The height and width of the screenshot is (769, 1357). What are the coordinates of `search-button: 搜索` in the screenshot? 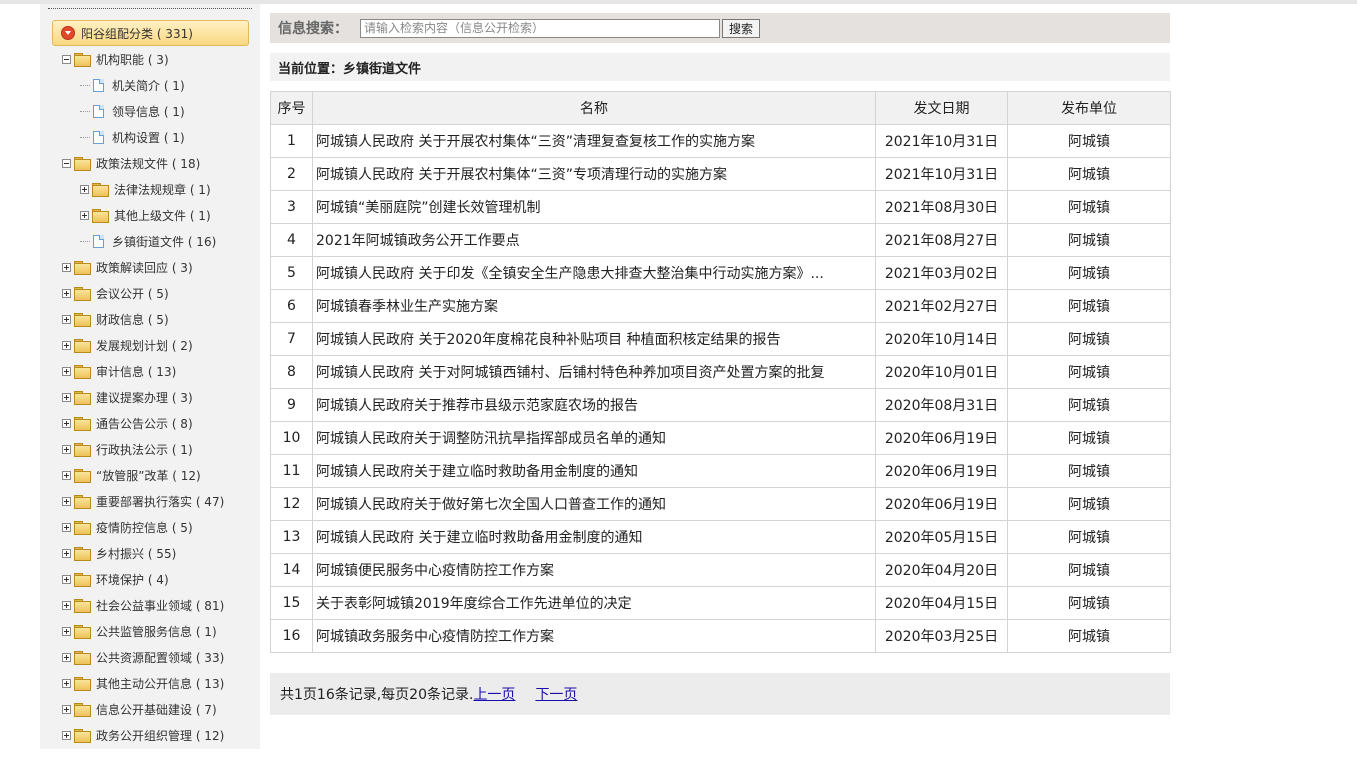 It's located at (741, 28).